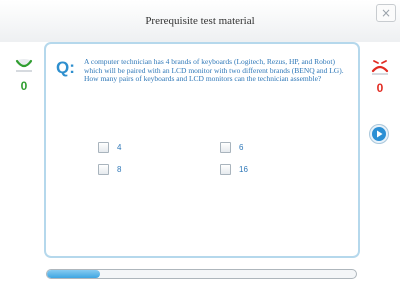 This screenshot has height=282, width=400. I want to click on correct-count: 0, so click(24, 86).